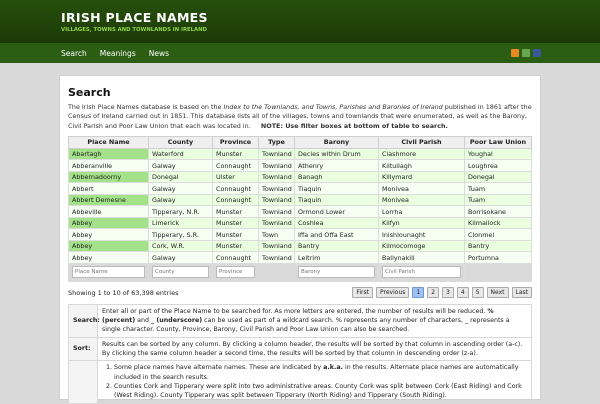  What do you see at coordinates (421, 165) in the screenshot?
I see `table-cell: Kiltullagh` at bounding box center [421, 165].